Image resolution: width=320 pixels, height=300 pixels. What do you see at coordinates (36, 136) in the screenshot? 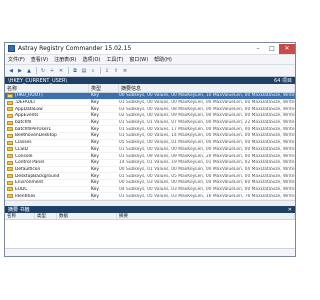
I see `item-name: BeethovenDesktop` at bounding box center [36, 136].